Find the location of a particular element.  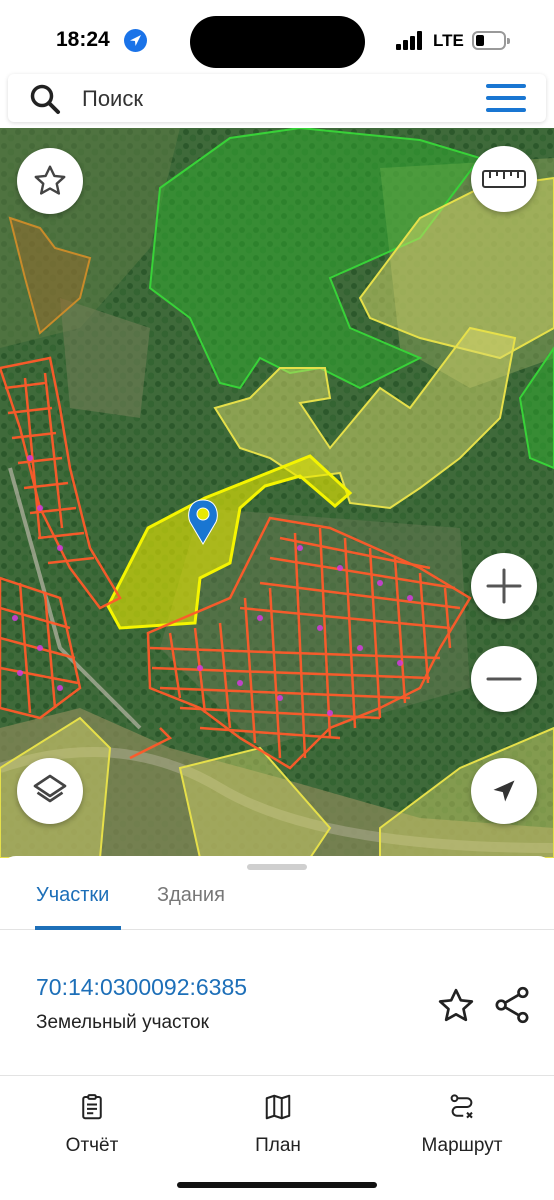

zoom-in-button is located at coordinates (504, 586).